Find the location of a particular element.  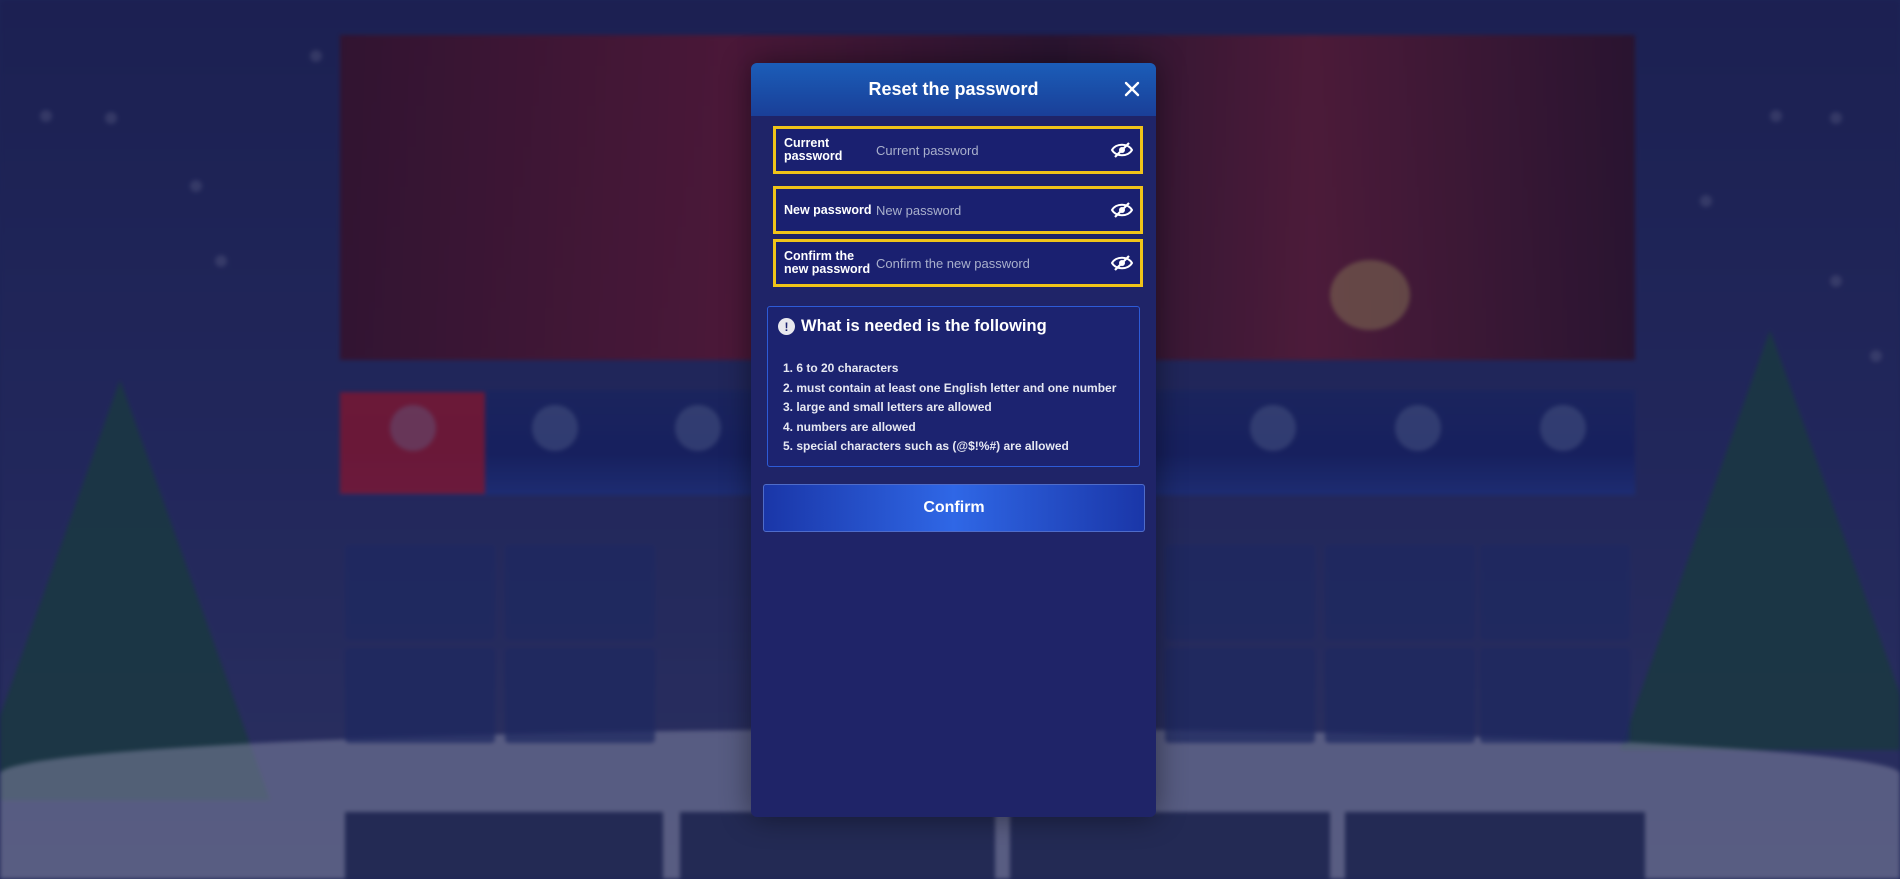

requirement-item: 1. 6 to 20 characters is located at coordinates (841, 368).